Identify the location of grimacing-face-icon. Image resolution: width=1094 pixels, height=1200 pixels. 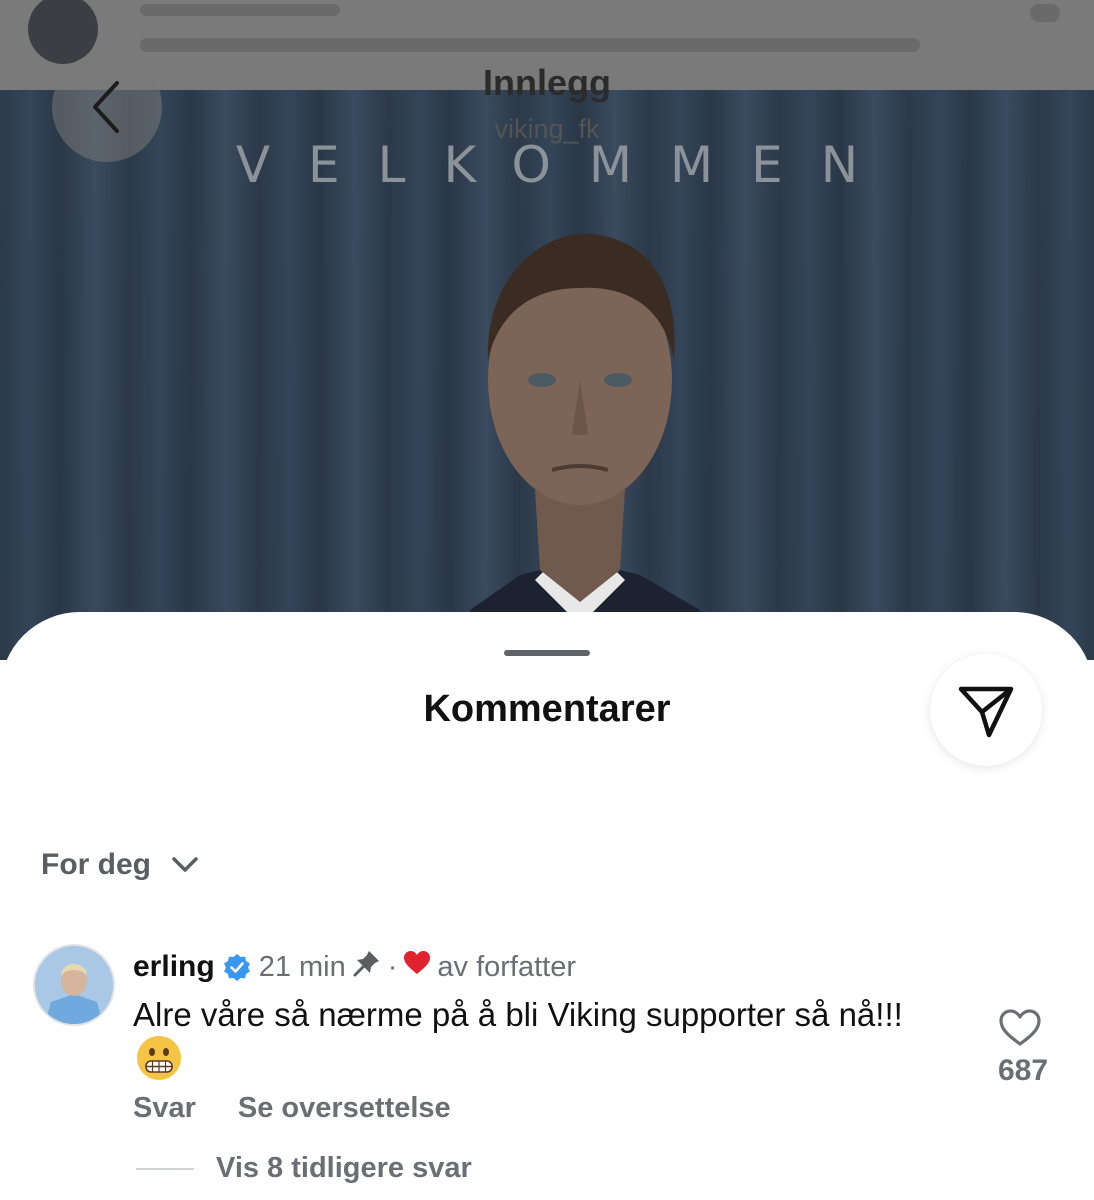
(159, 1058).